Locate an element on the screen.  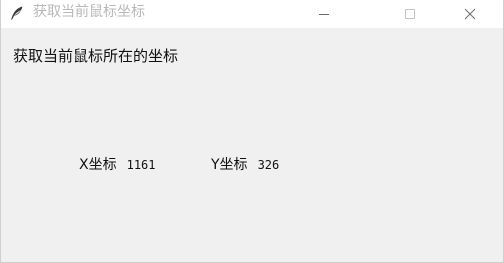
instruction-label: 获取当前鼠标所在的坐标 is located at coordinates (96, 56).